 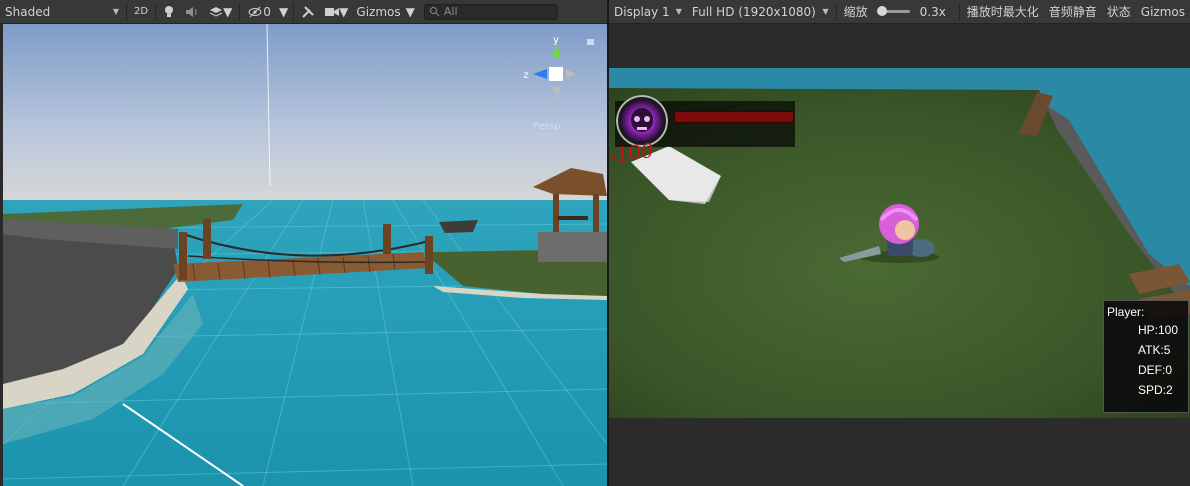 What do you see at coordinates (1163, 12) in the screenshot?
I see `game-gizmos-toggle: Gizmos` at bounding box center [1163, 12].